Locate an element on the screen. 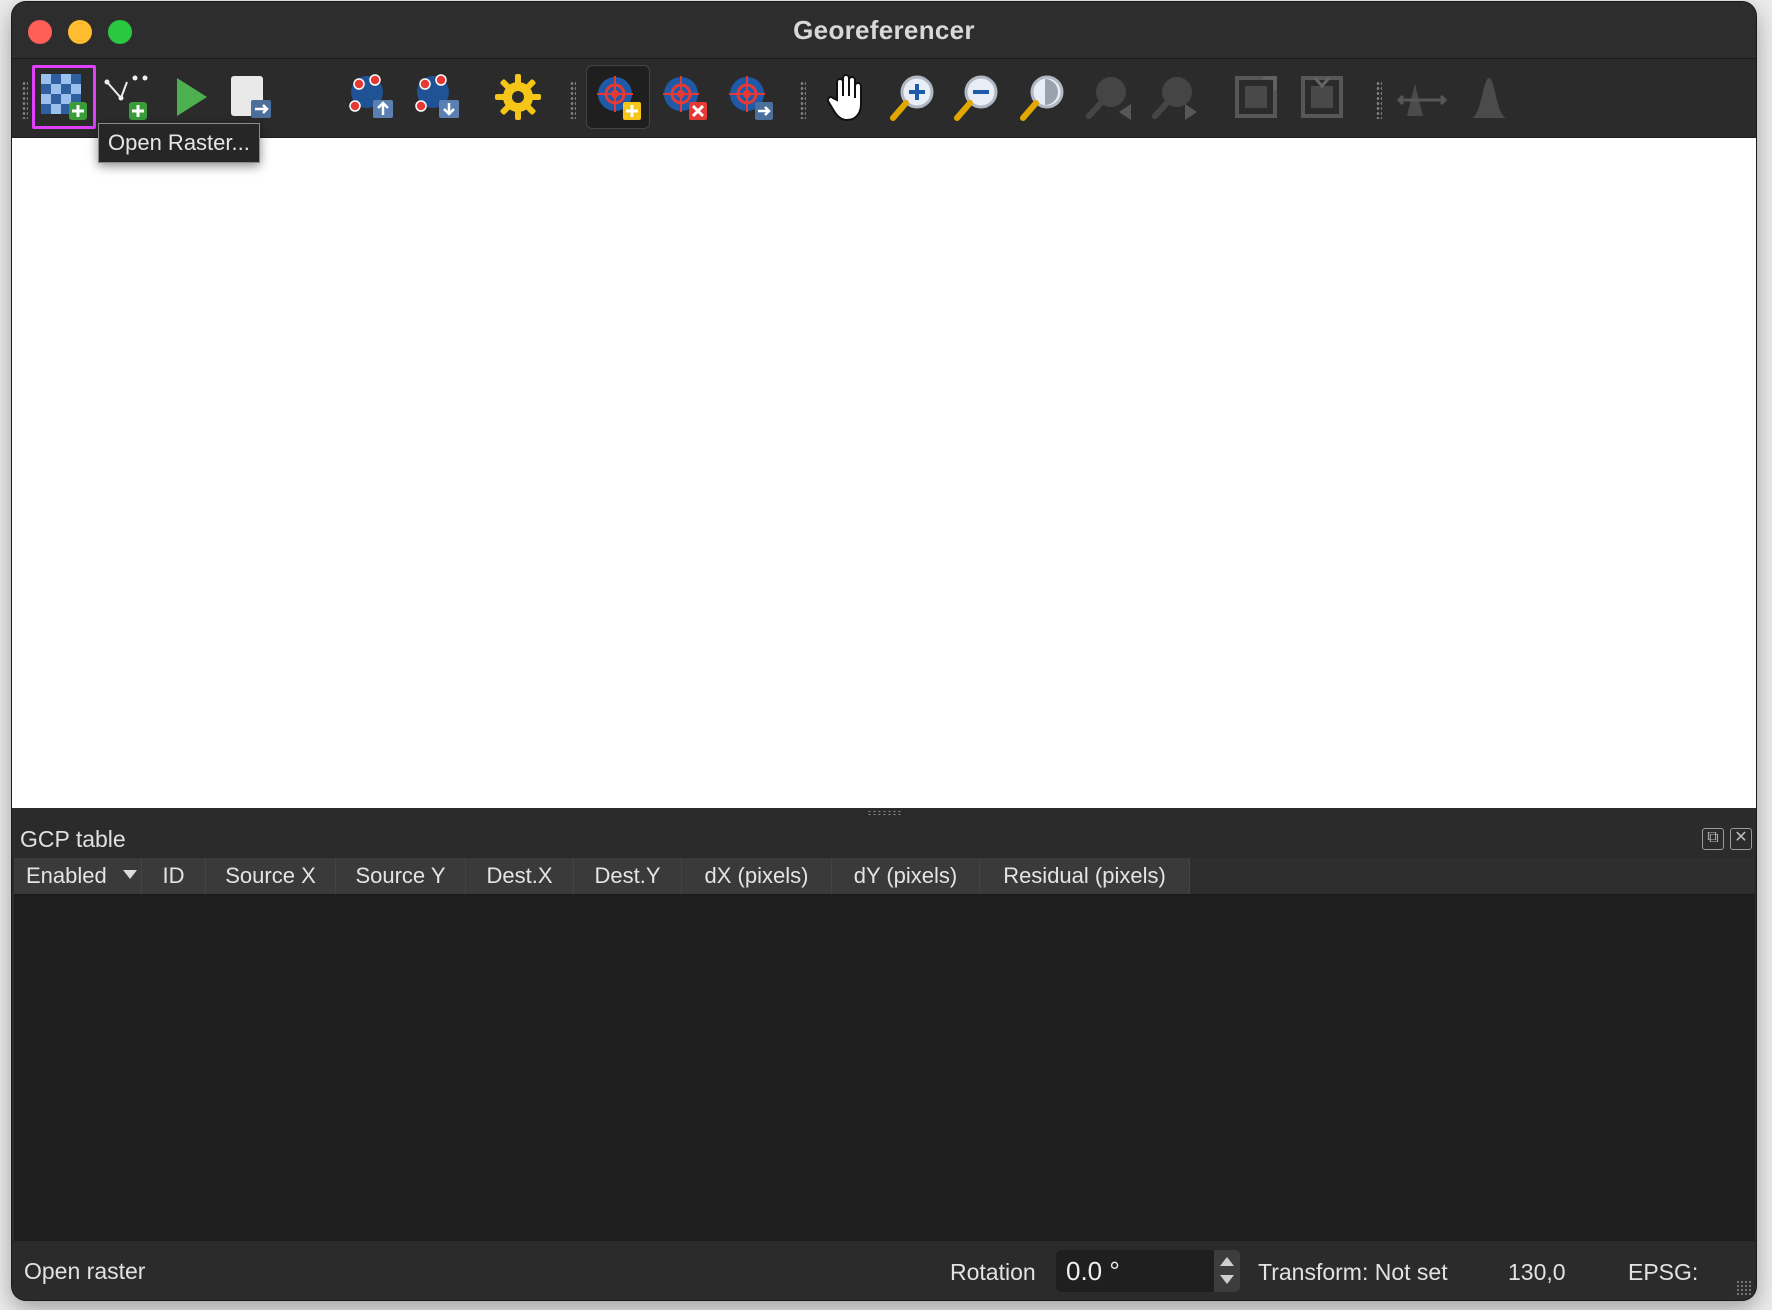 This screenshot has height=1310, width=1772. gcp-save-icon is located at coordinates (437, 96).